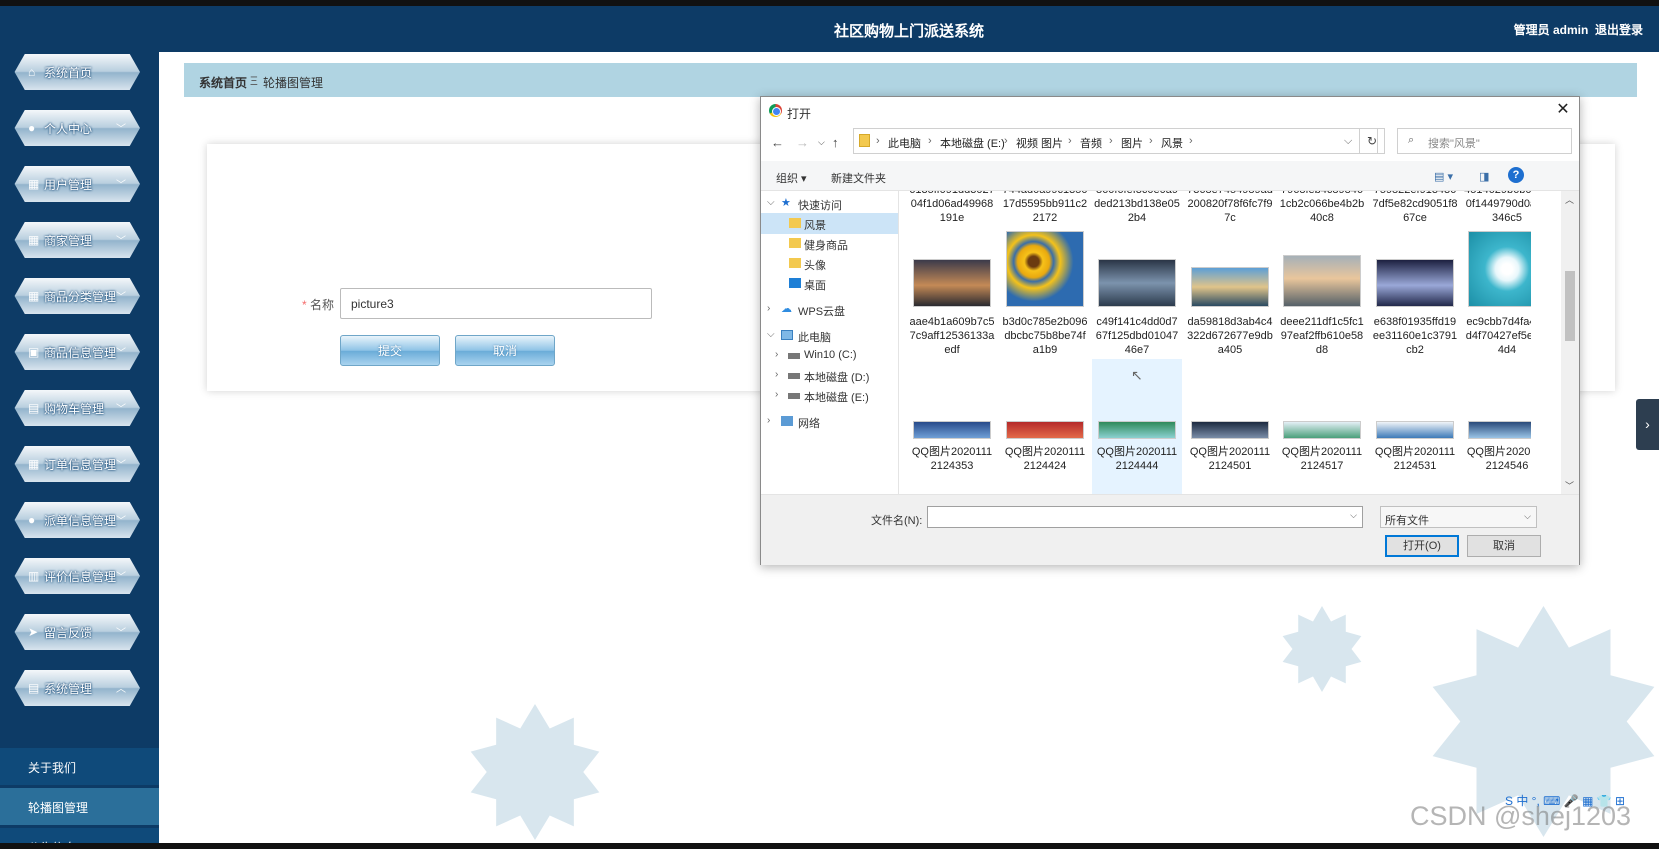 This screenshot has height=849, width=1659. Describe the element at coordinates (1145, 517) in the screenshot. I see `filename-input: ⌵` at that location.